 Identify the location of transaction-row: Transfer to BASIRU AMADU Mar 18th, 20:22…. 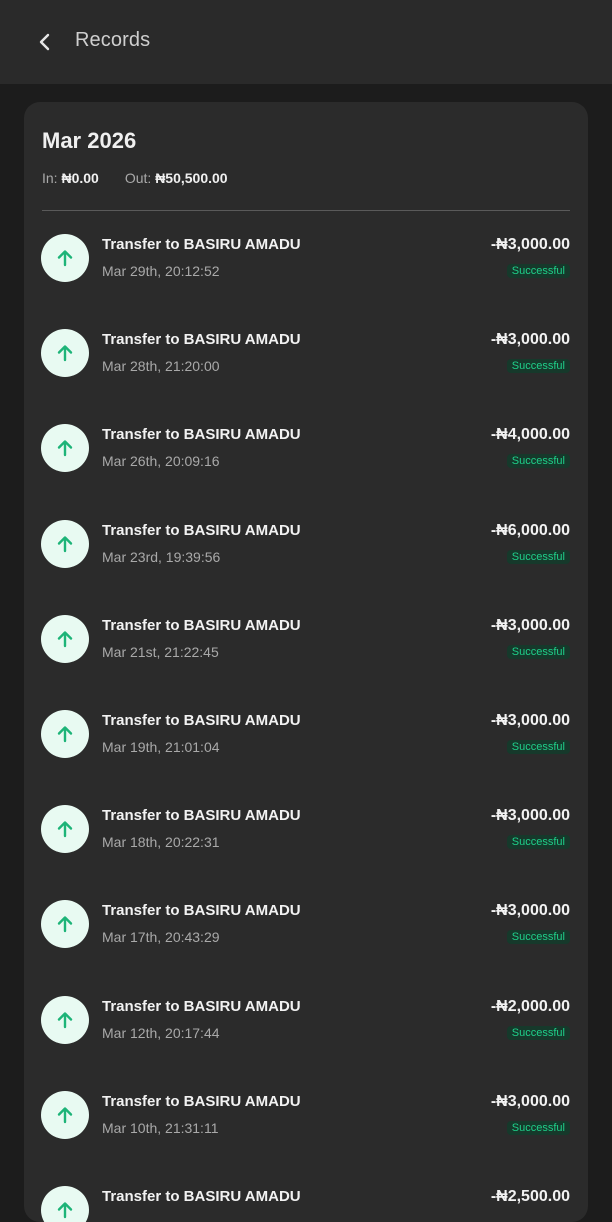
(306, 830).